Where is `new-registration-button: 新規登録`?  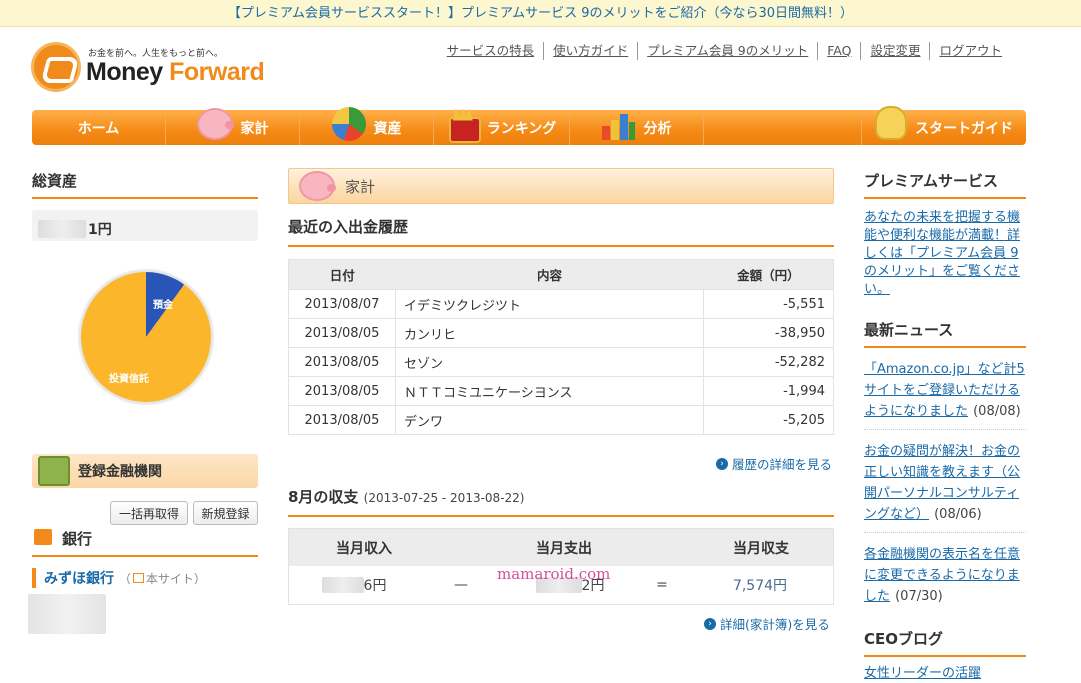 new-registration-button: 新規登録 is located at coordinates (225, 513).